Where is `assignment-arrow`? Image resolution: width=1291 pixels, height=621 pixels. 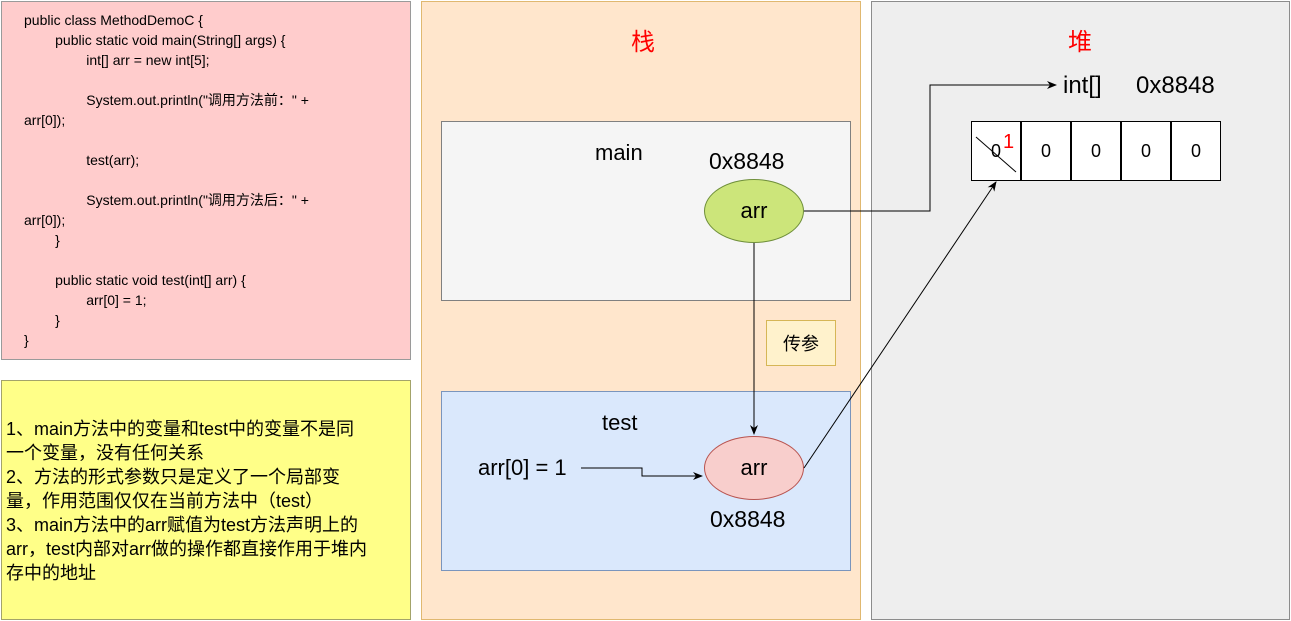
assignment-arrow is located at coordinates (642, 473).